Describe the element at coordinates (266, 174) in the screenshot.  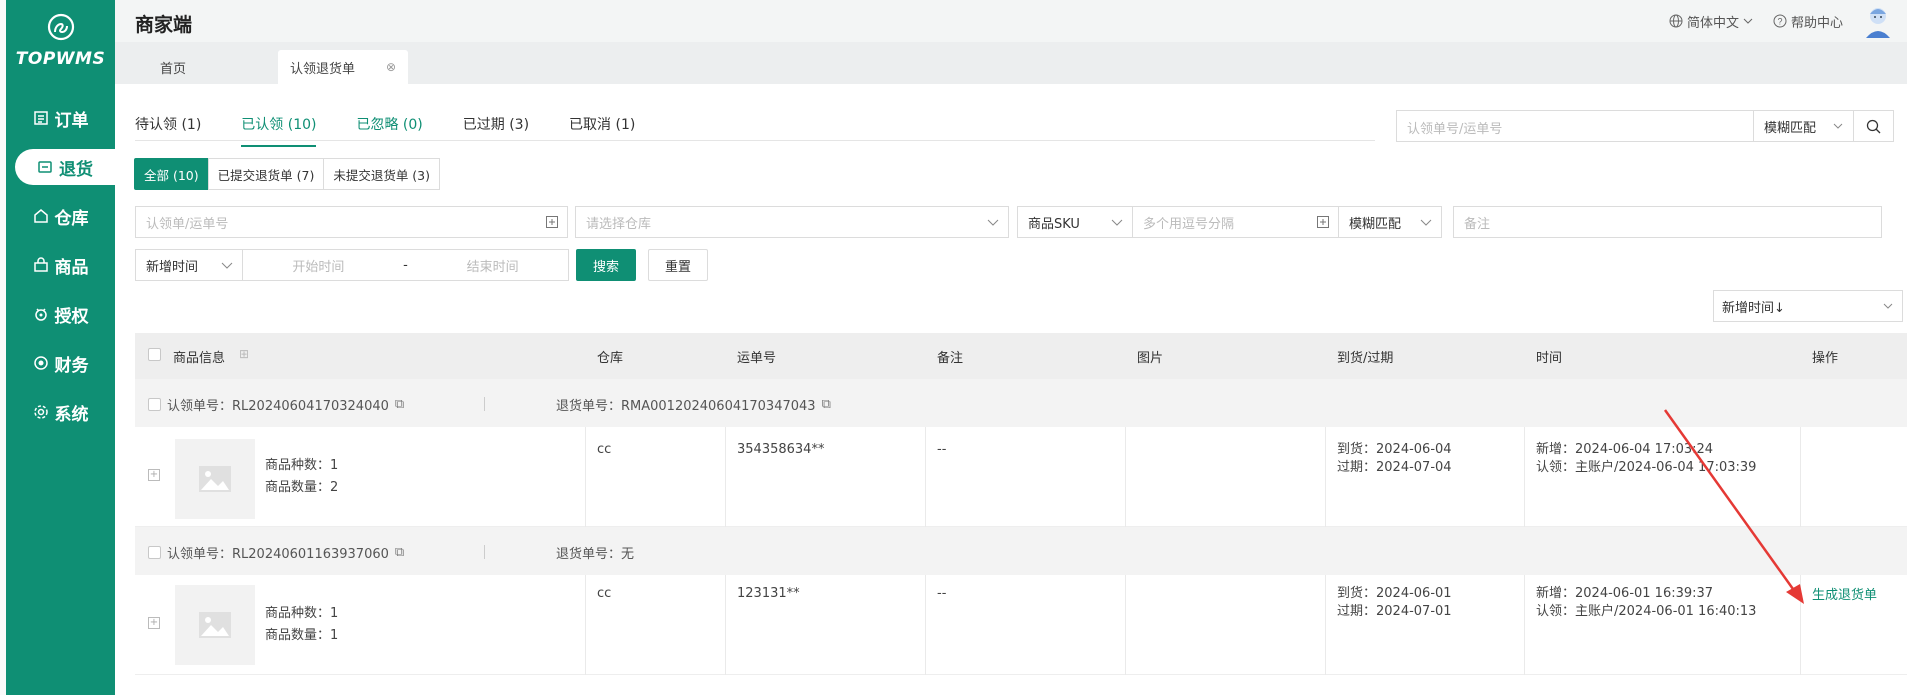
I see `subtab-submitted: 已提交退货单 (7)` at that location.